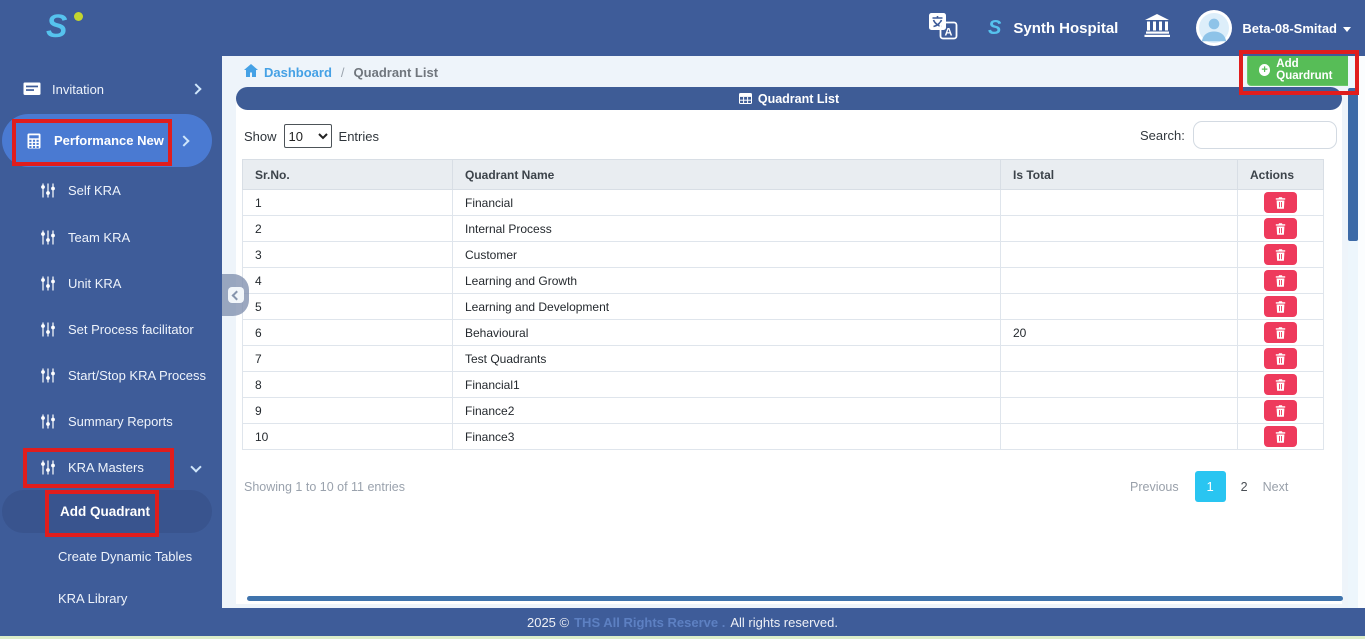 This screenshot has height=639, width=1365. I want to click on sidebar-item-performance-new: Performance New, so click(107, 140).